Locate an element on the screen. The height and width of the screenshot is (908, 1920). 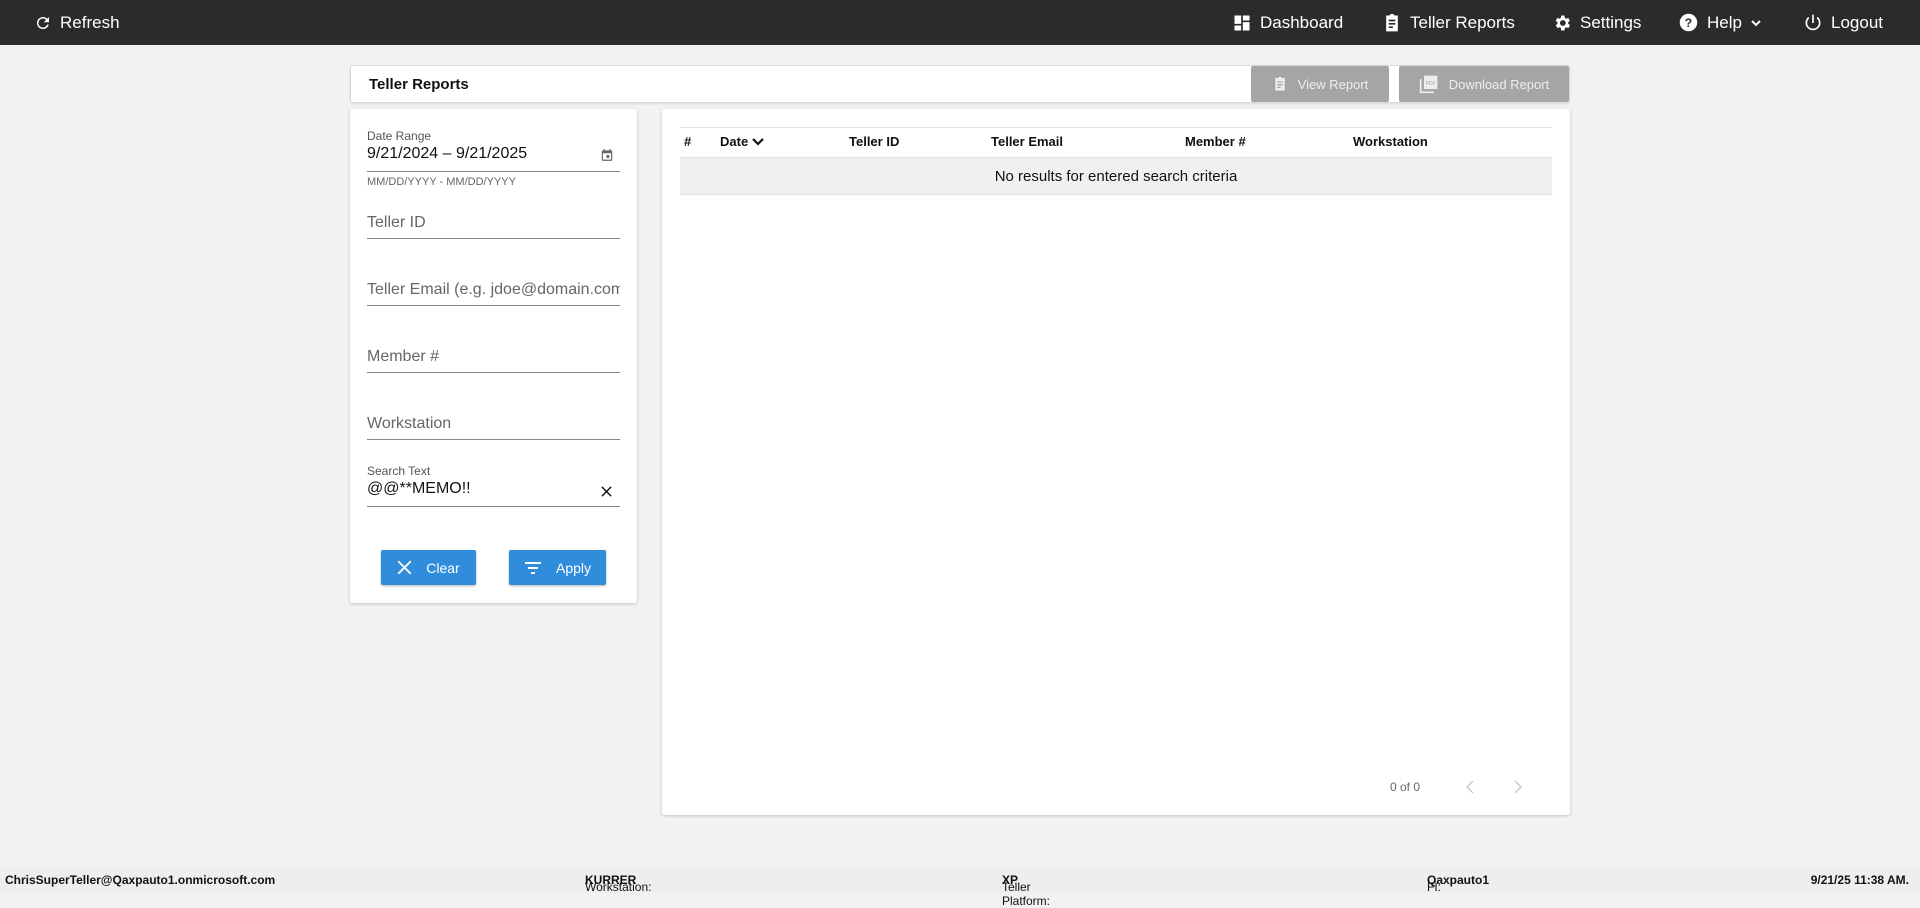
svg-text: PDF is located at coordinates (1430, 84).